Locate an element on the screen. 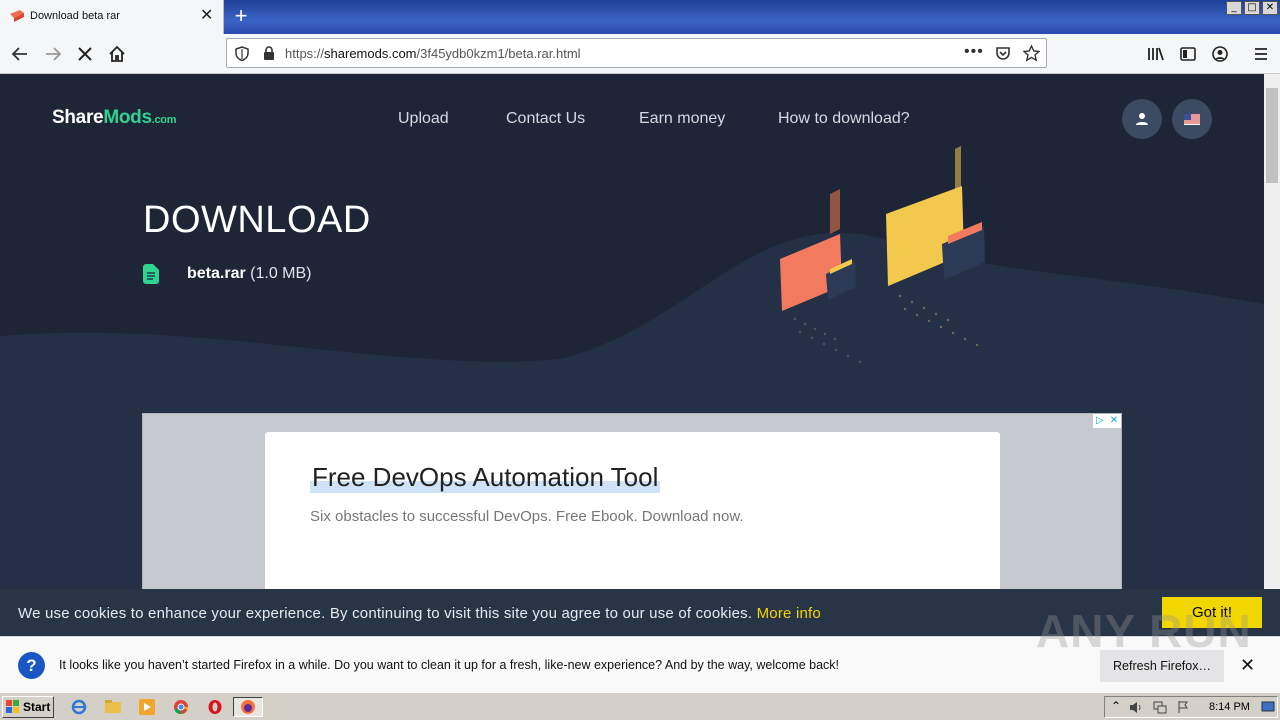 Image resolution: width=1280 pixels, height=720 pixels. stop-loading-button is located at coordinates (85, 54).